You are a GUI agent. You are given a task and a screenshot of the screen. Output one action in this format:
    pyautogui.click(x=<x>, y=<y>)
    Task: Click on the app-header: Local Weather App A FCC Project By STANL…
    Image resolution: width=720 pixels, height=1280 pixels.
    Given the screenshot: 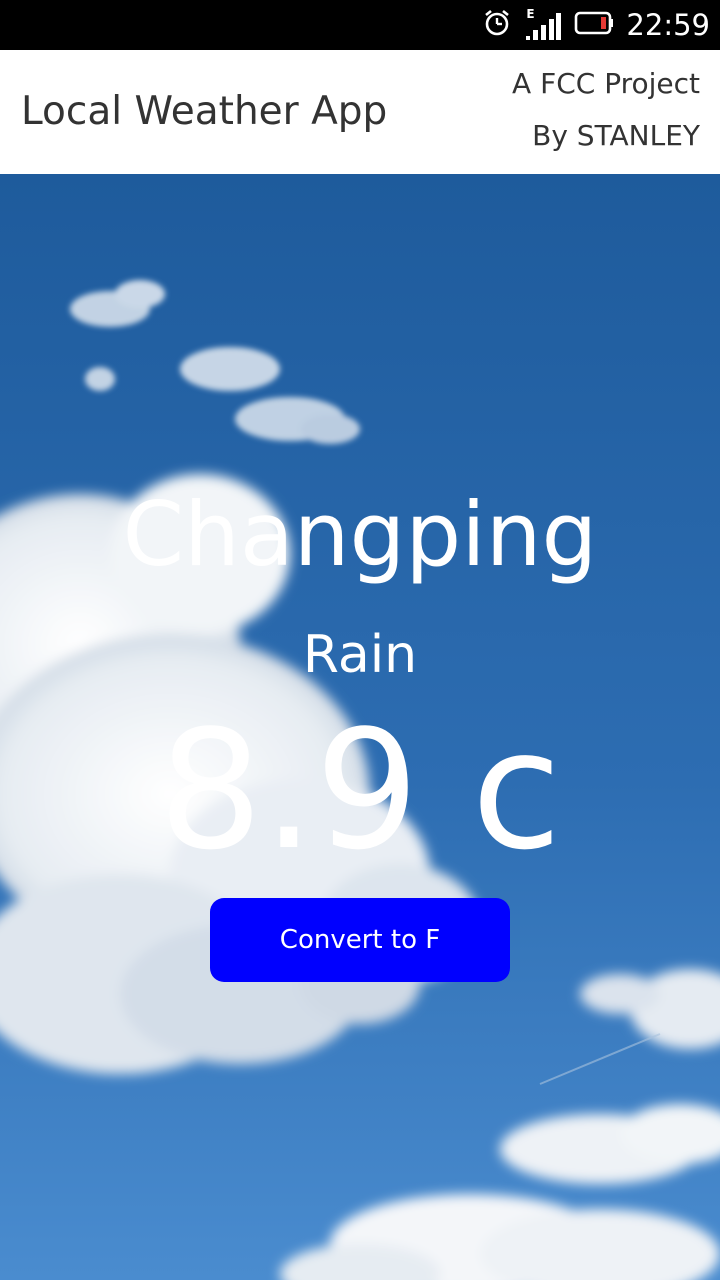 What is the action you would take?
    pyautogui.click(x=360, y=112)
    